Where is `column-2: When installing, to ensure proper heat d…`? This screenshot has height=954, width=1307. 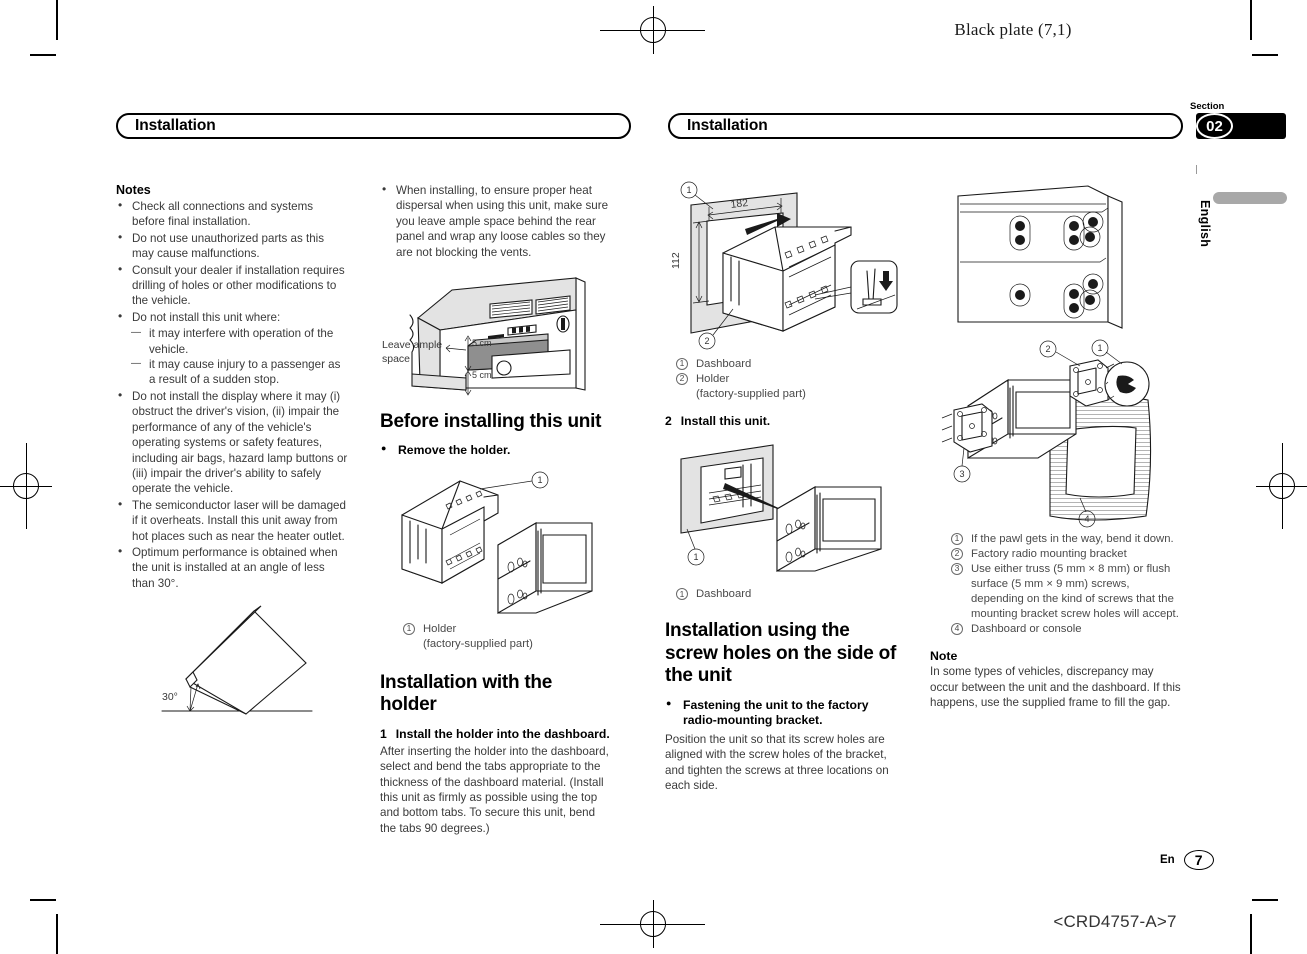 column-2: When installing, to ensure proper heat d… is located at coordinates (496, 509).